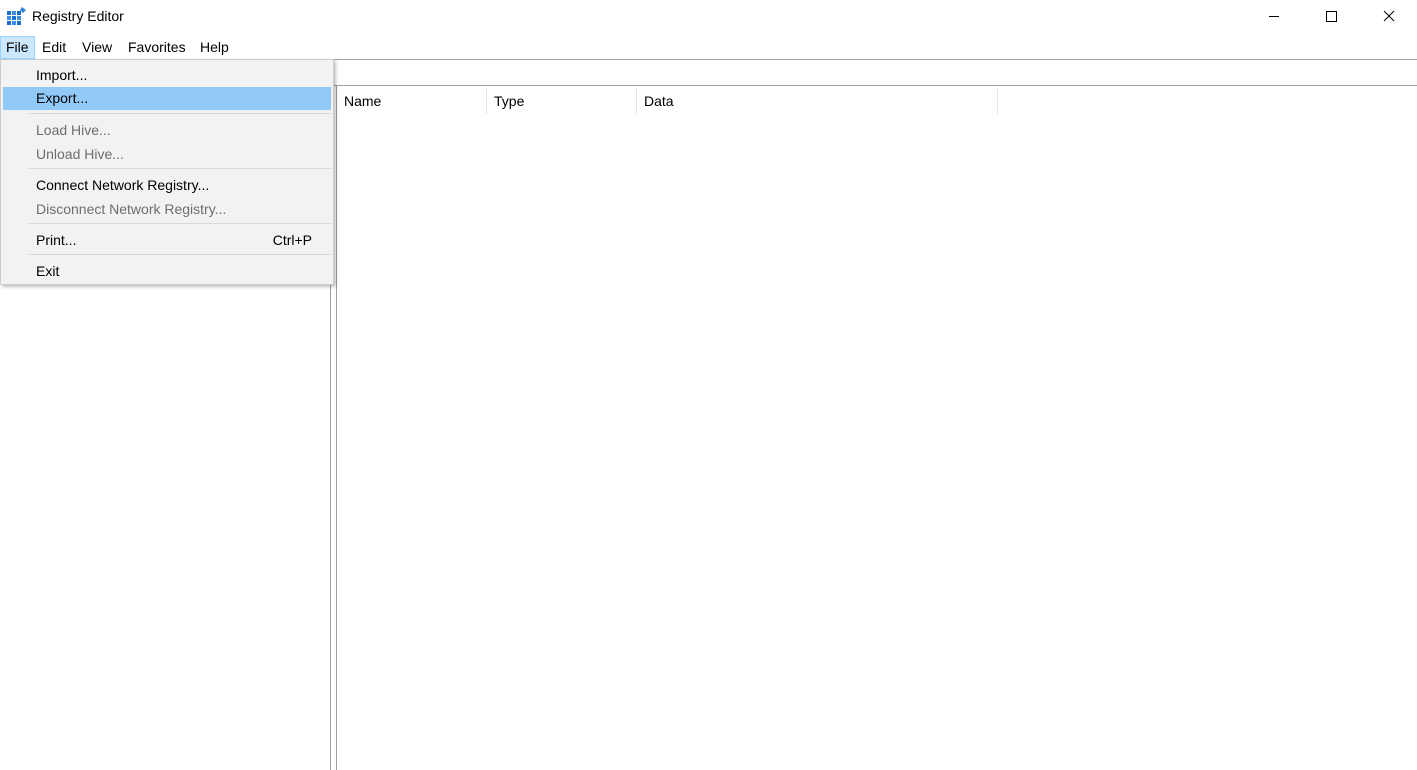 The width and height of the screenshot is (1417, 770). I want to click on close-icon, so click(1389, 16).